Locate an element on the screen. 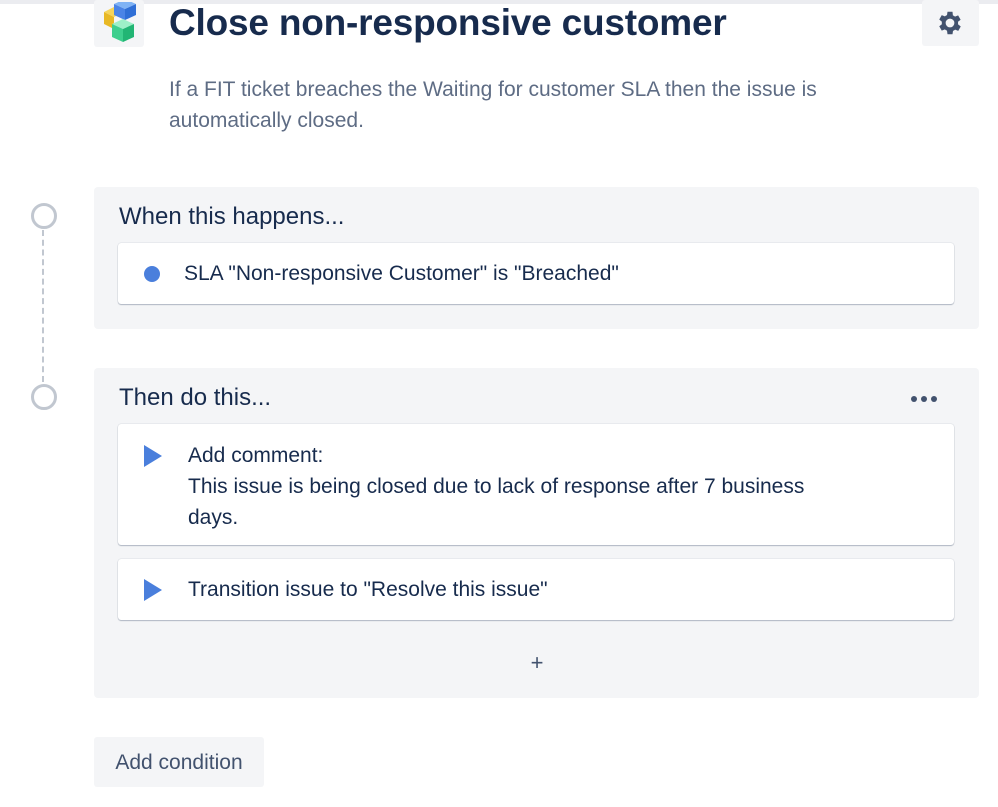 The height and width of the screenshot is (807, 998). action-card-transition: Transition issue to "Resolve this issue" is located at coordinates (536, 589).